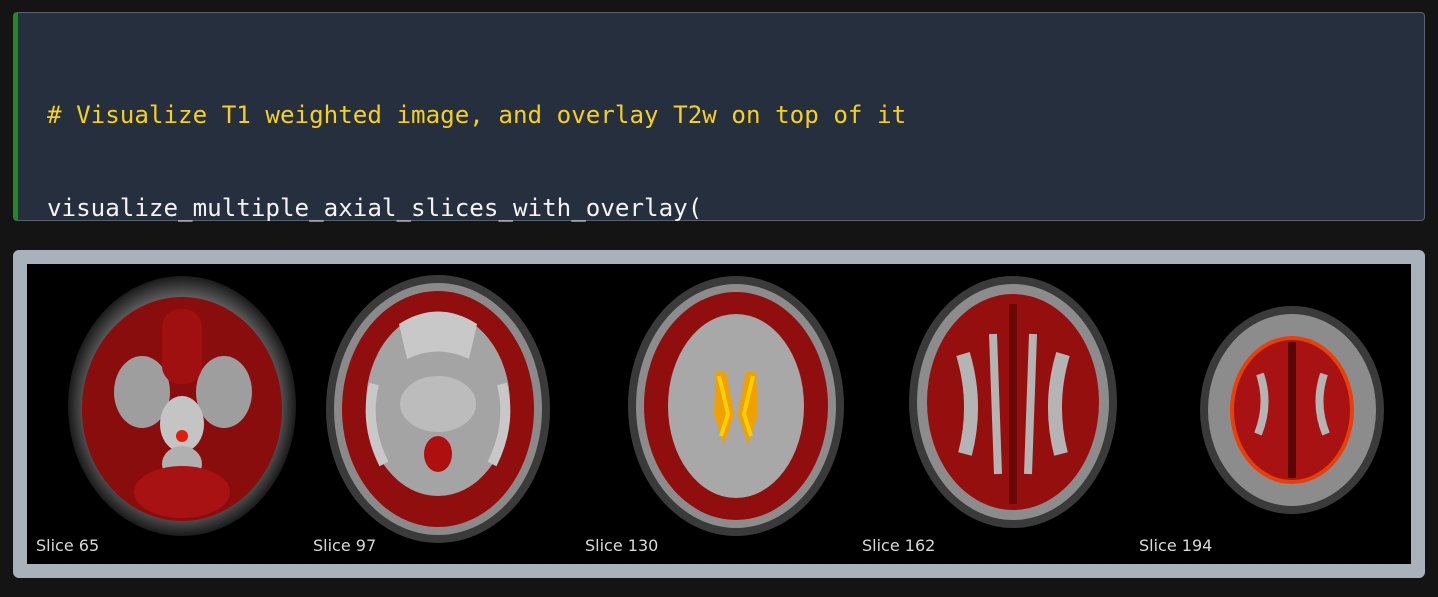 Image resolution: width=1438 pixels, height=597 pixels. I want to click on slice-label: Slice 97, so click(345, 545).